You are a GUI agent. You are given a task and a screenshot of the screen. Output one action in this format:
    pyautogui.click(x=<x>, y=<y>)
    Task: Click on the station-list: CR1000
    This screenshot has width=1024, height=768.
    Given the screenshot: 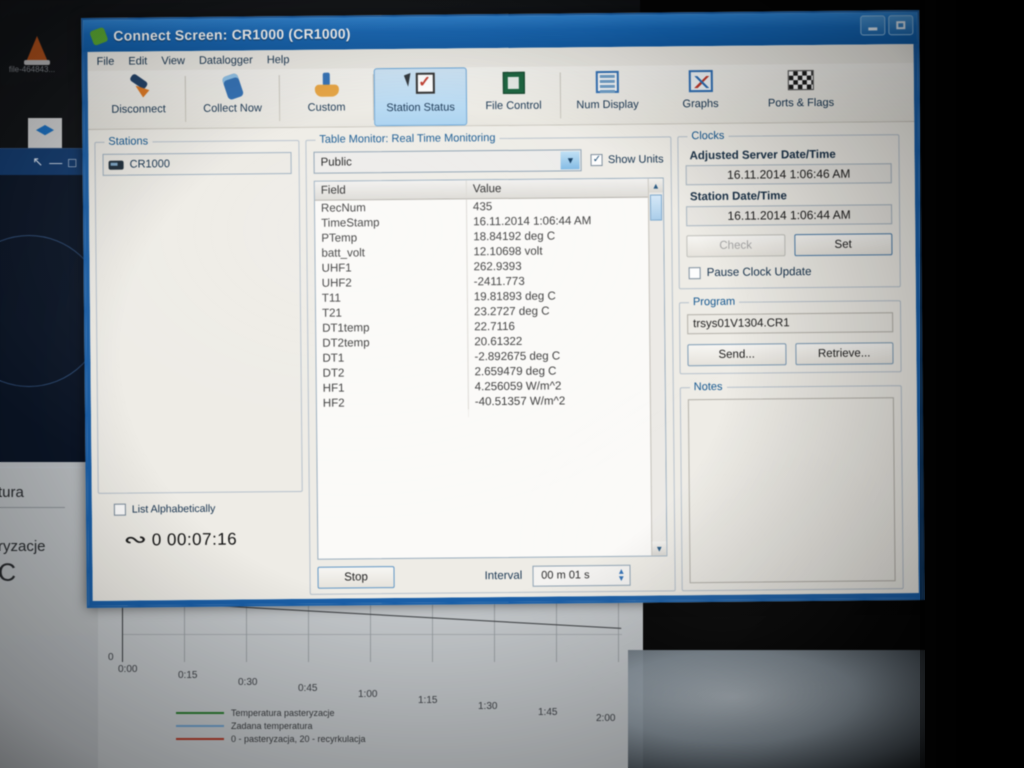 What is the action you would take?
    pyautogui.click(x=197, y=164)
    